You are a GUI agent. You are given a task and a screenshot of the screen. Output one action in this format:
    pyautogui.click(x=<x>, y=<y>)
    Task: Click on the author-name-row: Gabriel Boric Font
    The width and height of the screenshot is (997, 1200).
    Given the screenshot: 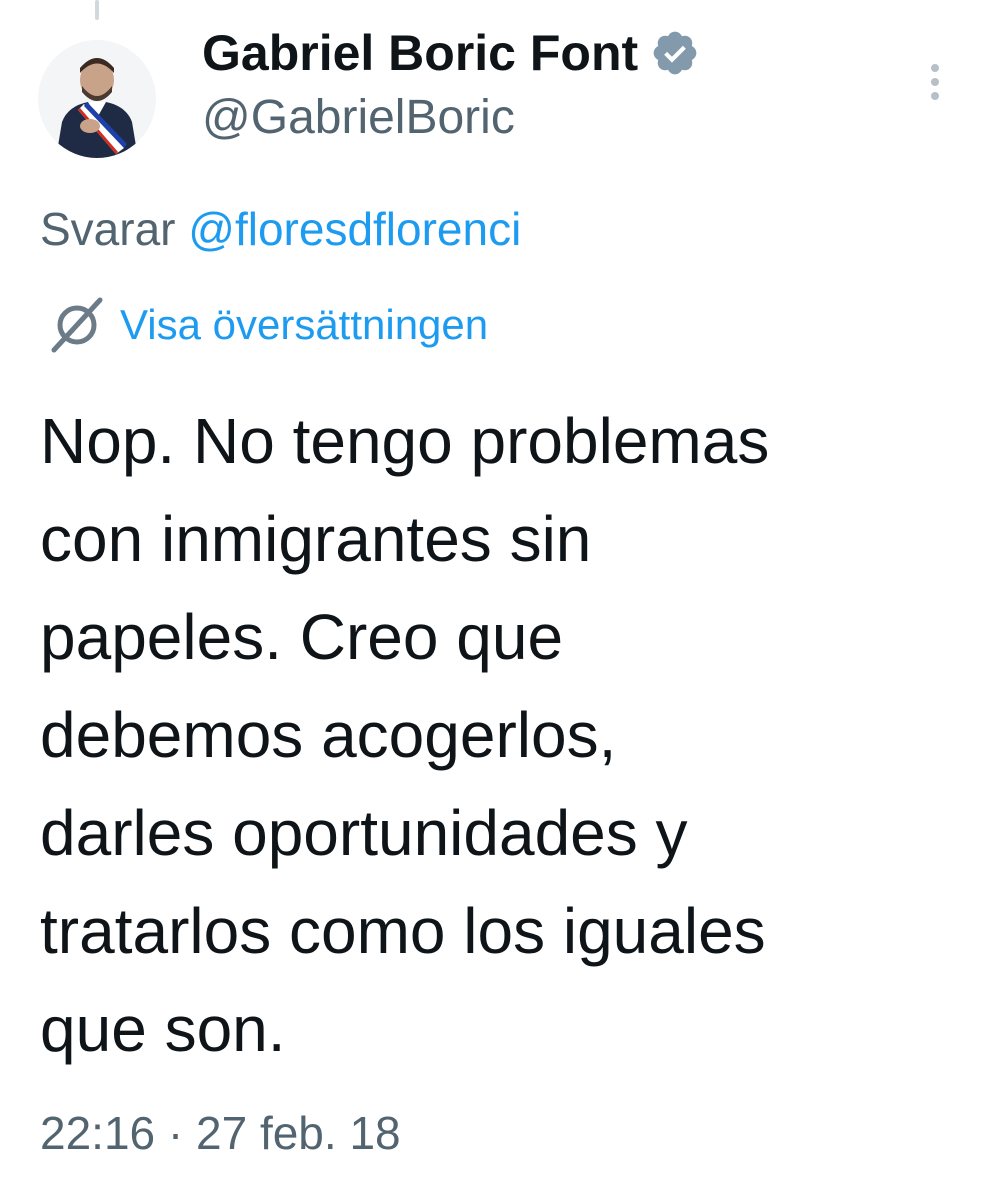 What is the action you would take?
    pyautogui.click(x=599, y=53)
    